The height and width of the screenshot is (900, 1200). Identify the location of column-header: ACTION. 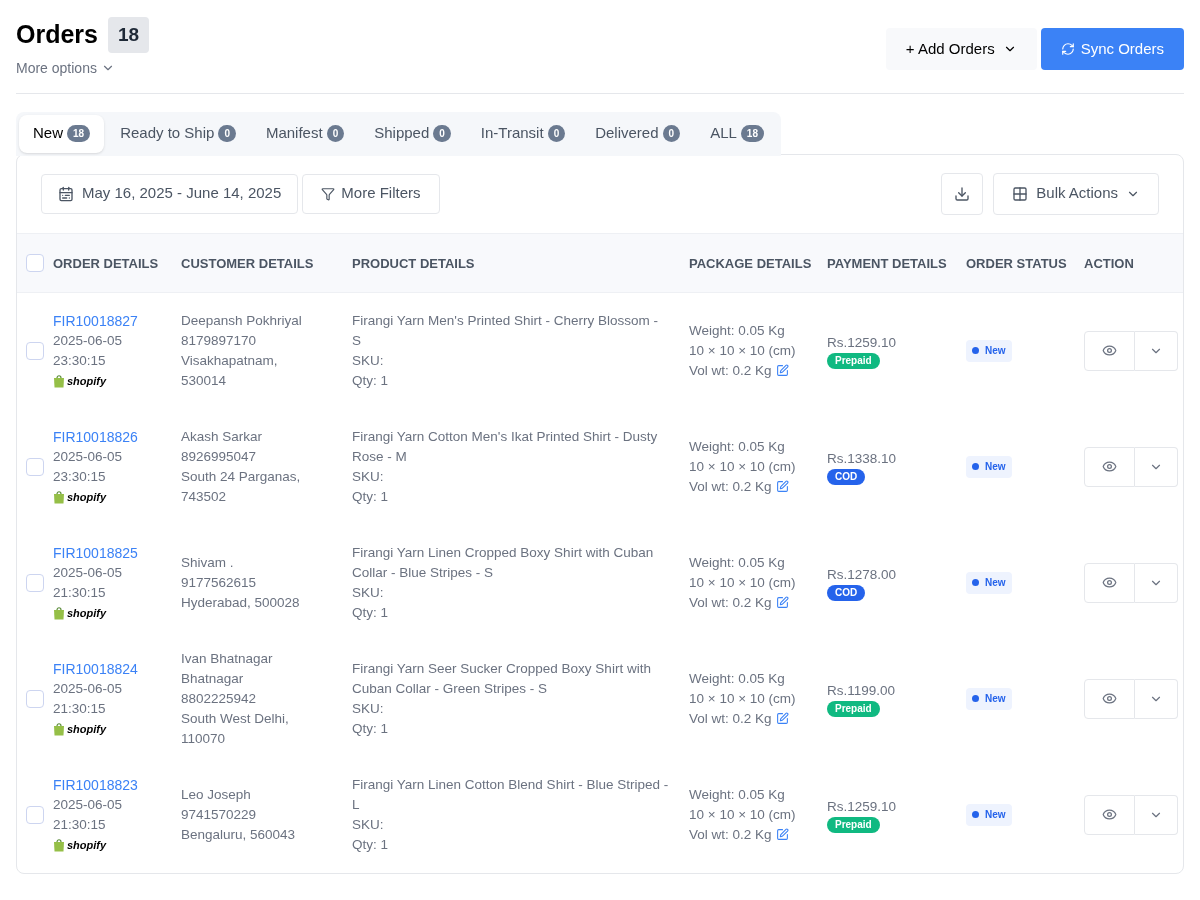
(1109, 263).